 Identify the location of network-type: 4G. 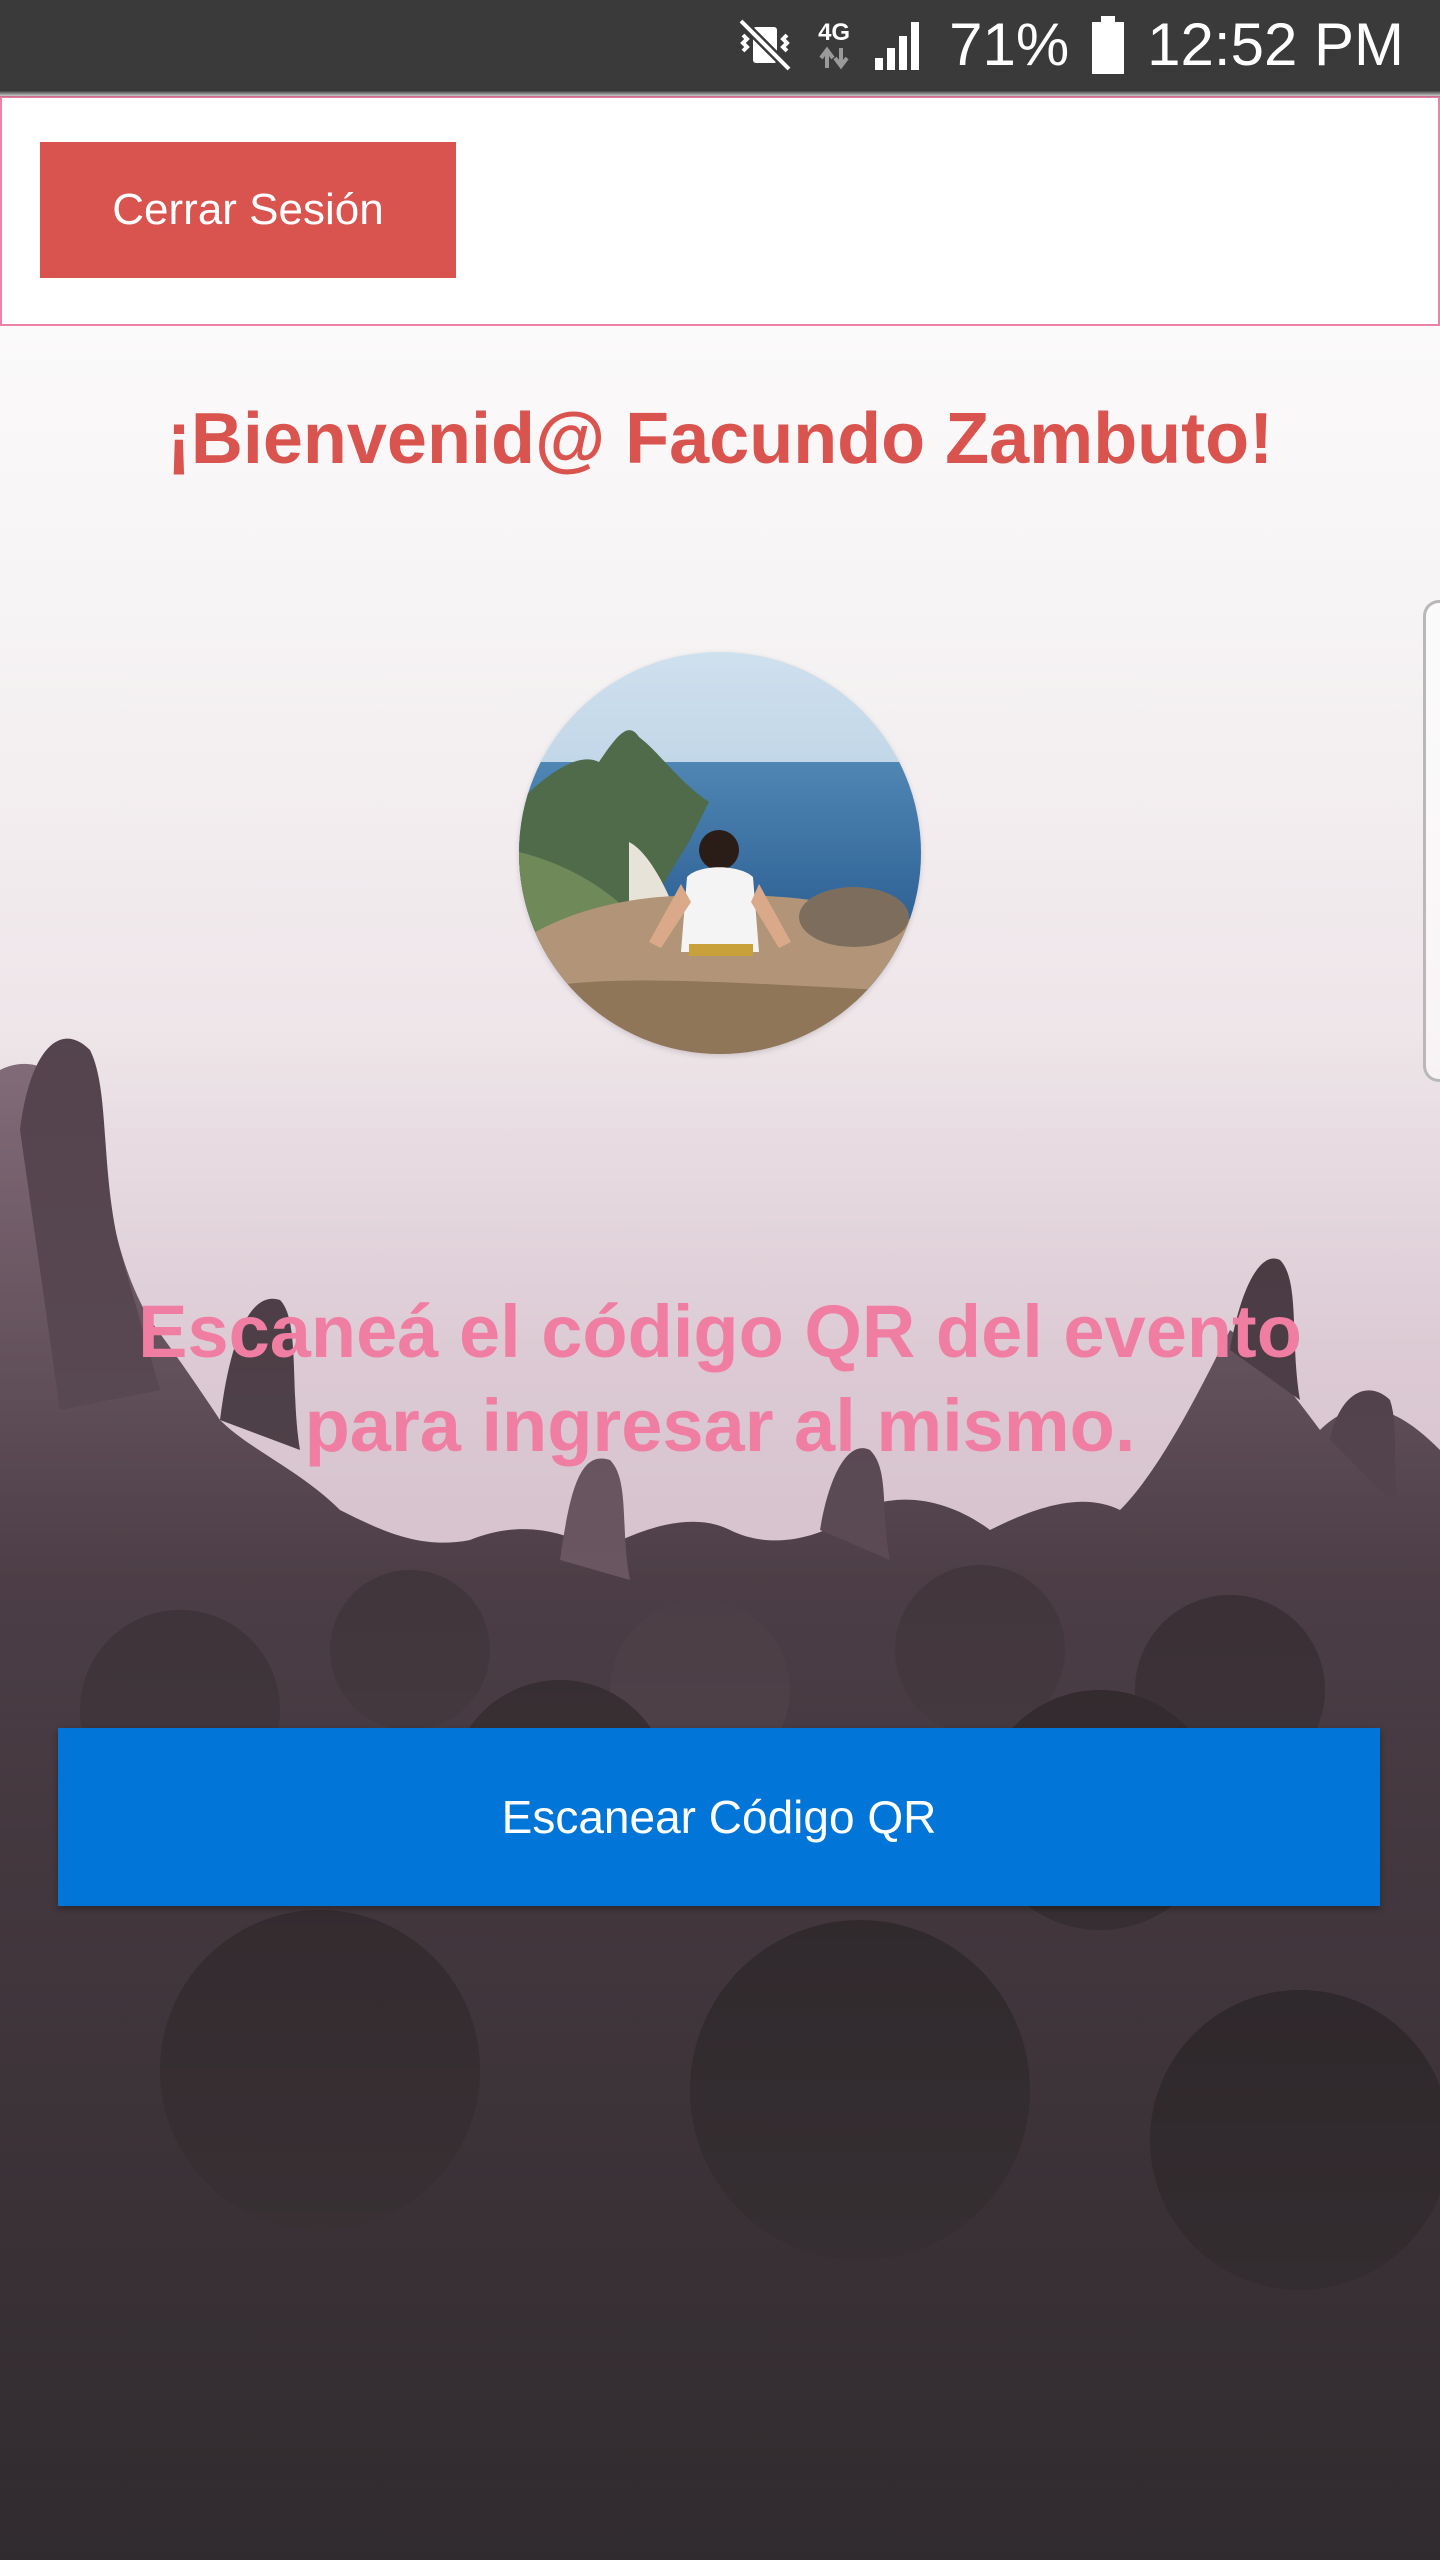
(834, 45).